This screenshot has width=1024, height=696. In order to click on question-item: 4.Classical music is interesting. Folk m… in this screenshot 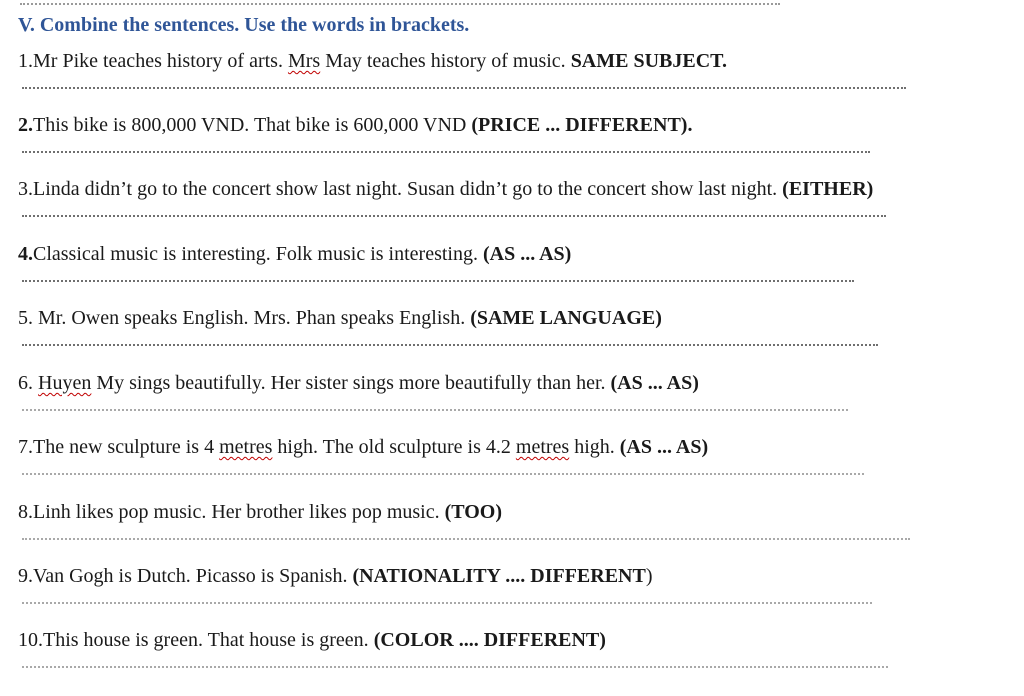, I will do `click(512, 274)`.